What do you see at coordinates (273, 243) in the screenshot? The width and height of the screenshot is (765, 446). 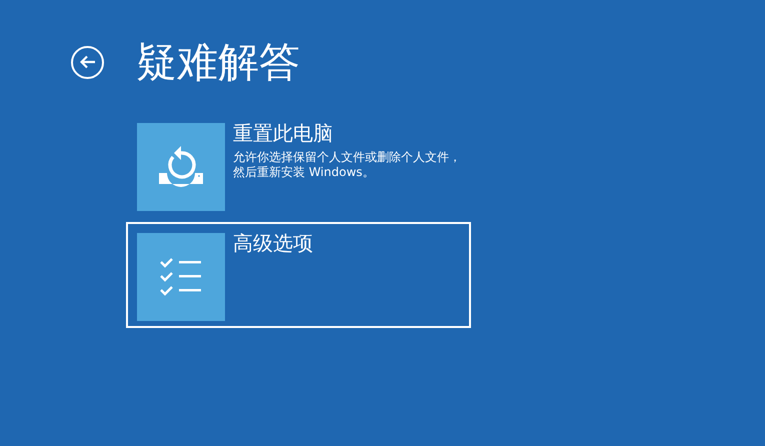 I see `option-title: 高级选项` at bounding box center [273, 243].